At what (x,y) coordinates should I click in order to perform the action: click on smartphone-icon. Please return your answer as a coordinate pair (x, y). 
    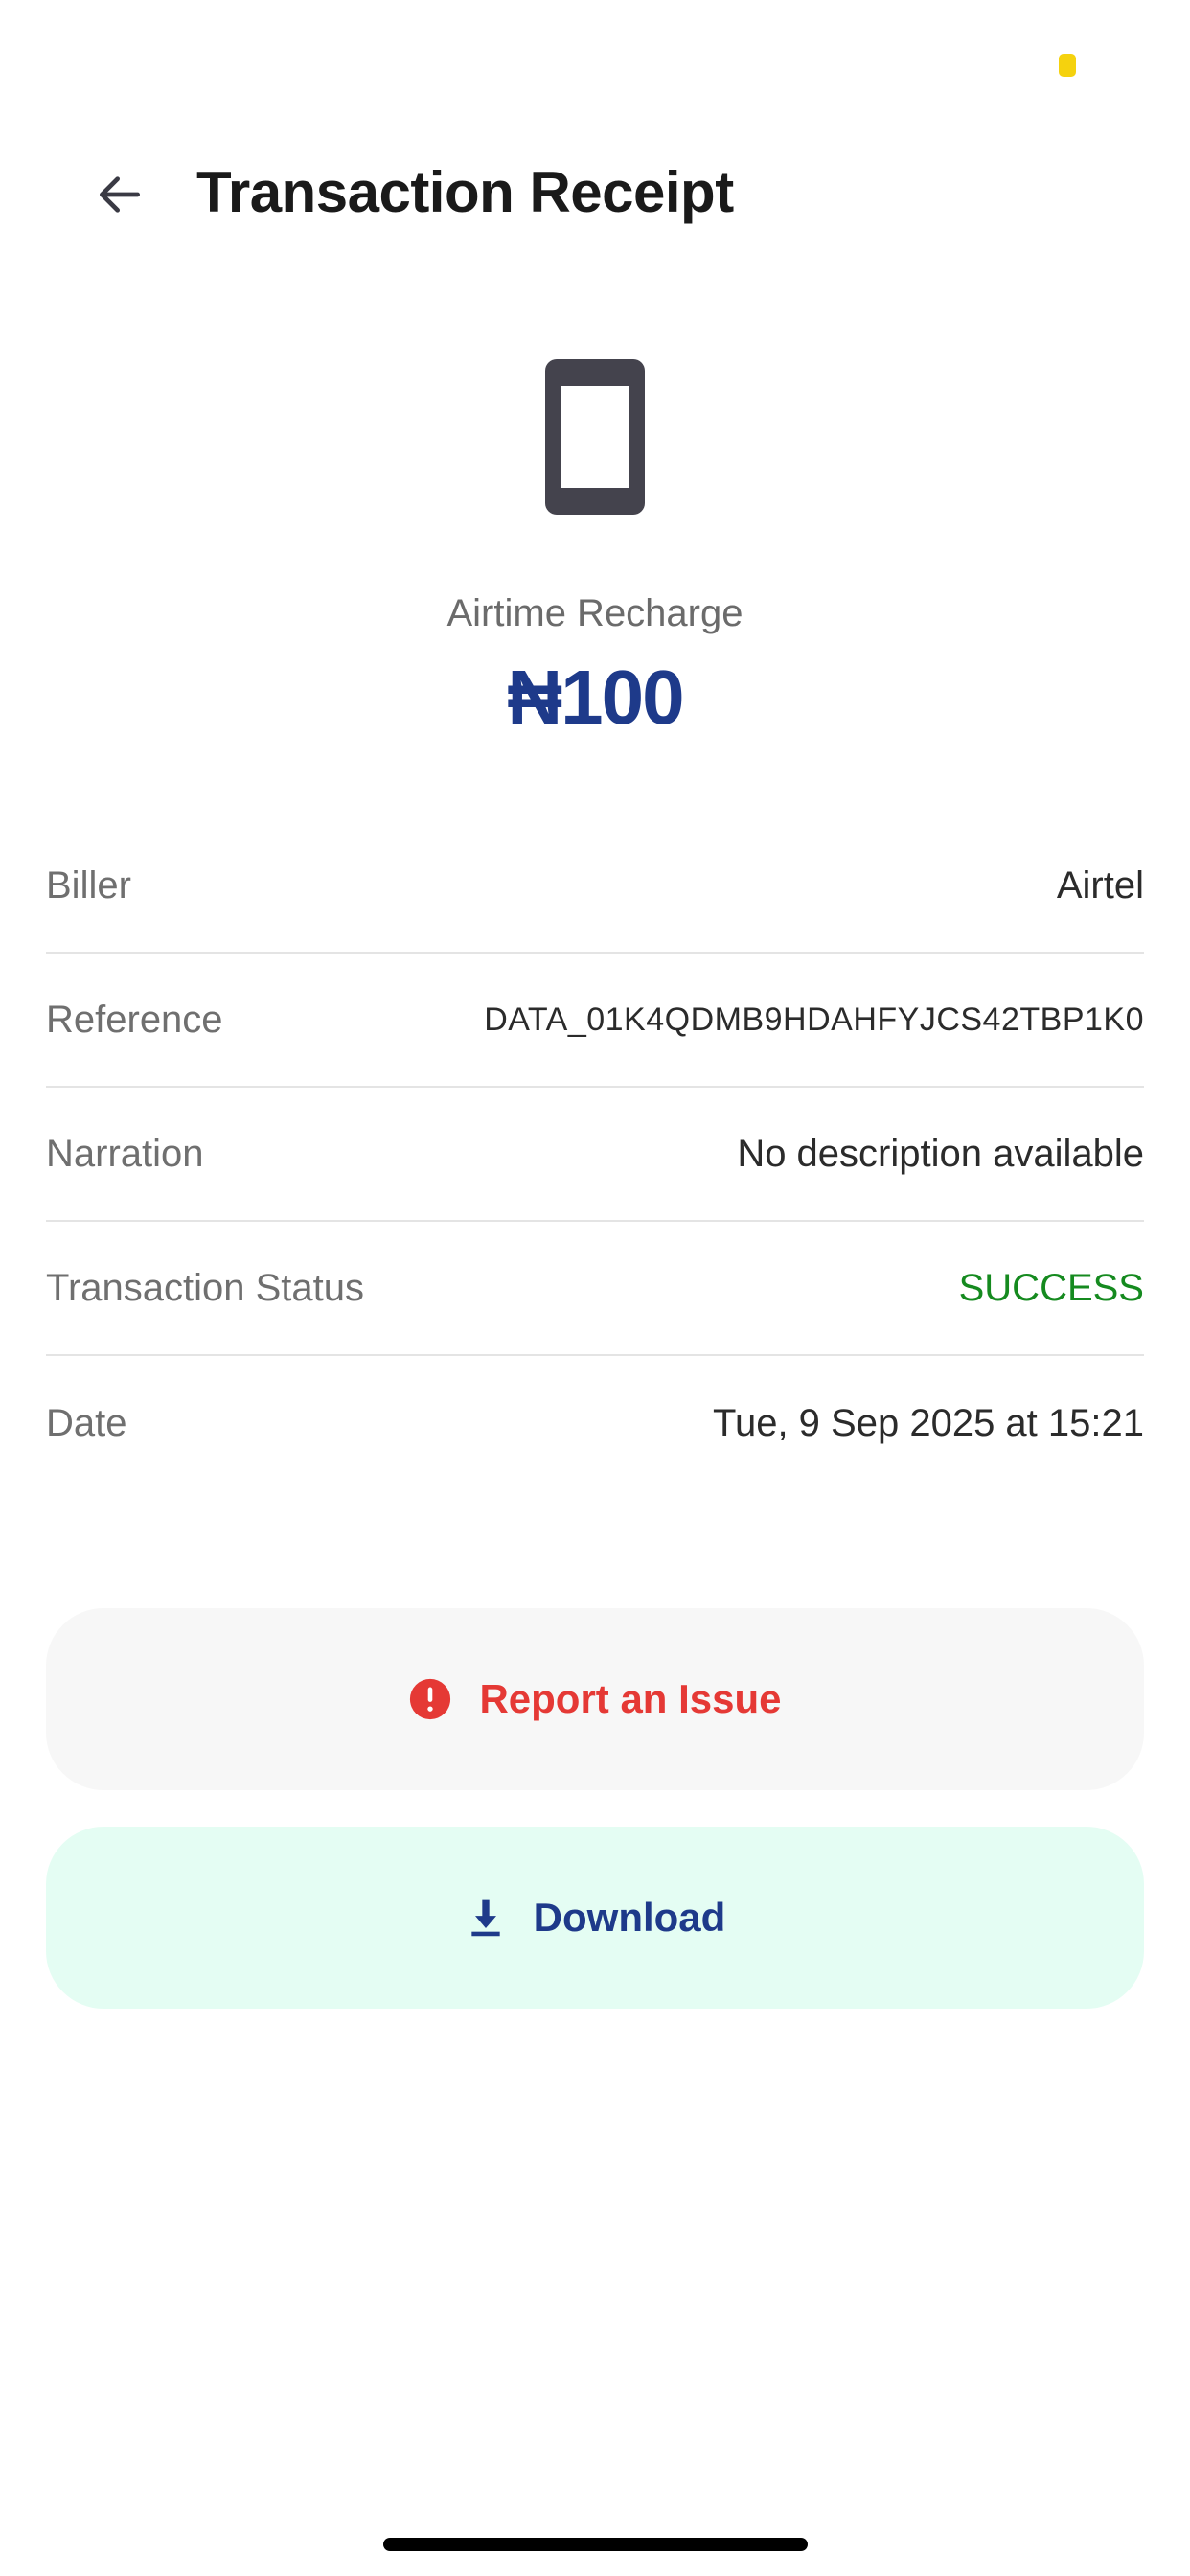
    Looking at the image, I should click on (595, 437).